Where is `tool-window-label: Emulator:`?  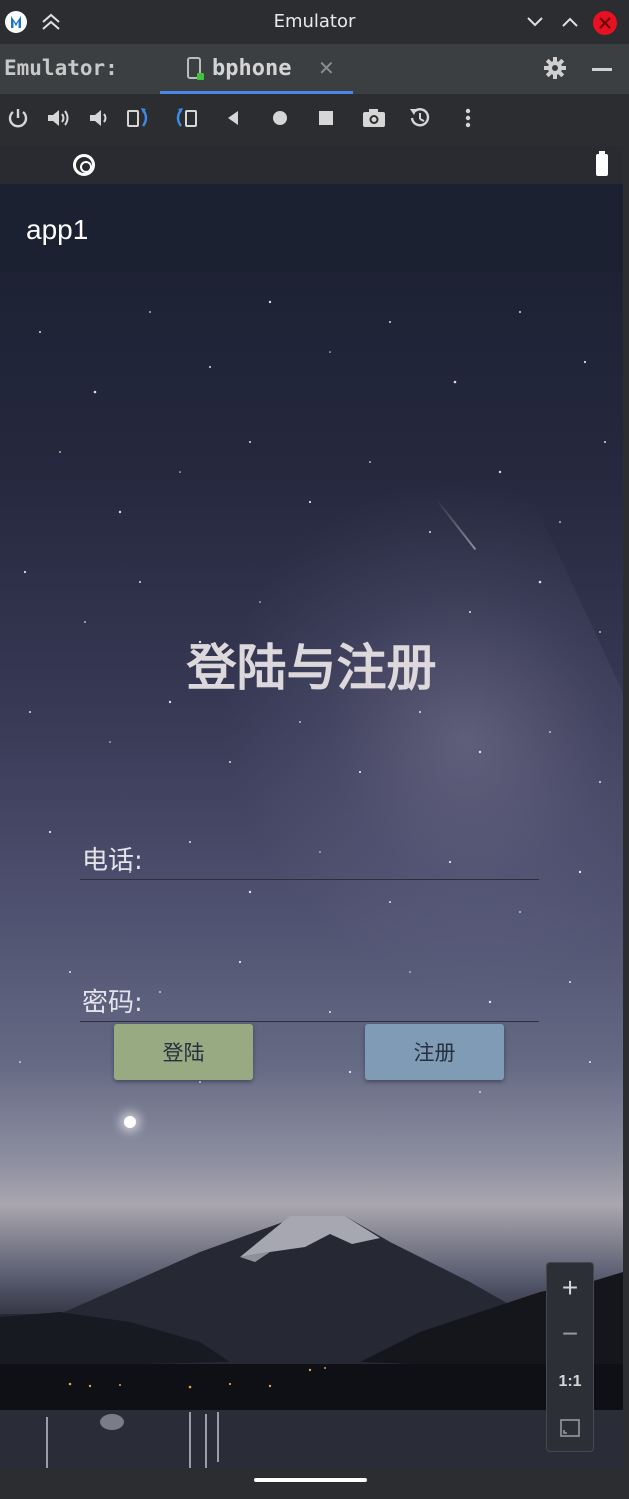
tool-window-label: Emulator: is located at coordinates (61, 68).